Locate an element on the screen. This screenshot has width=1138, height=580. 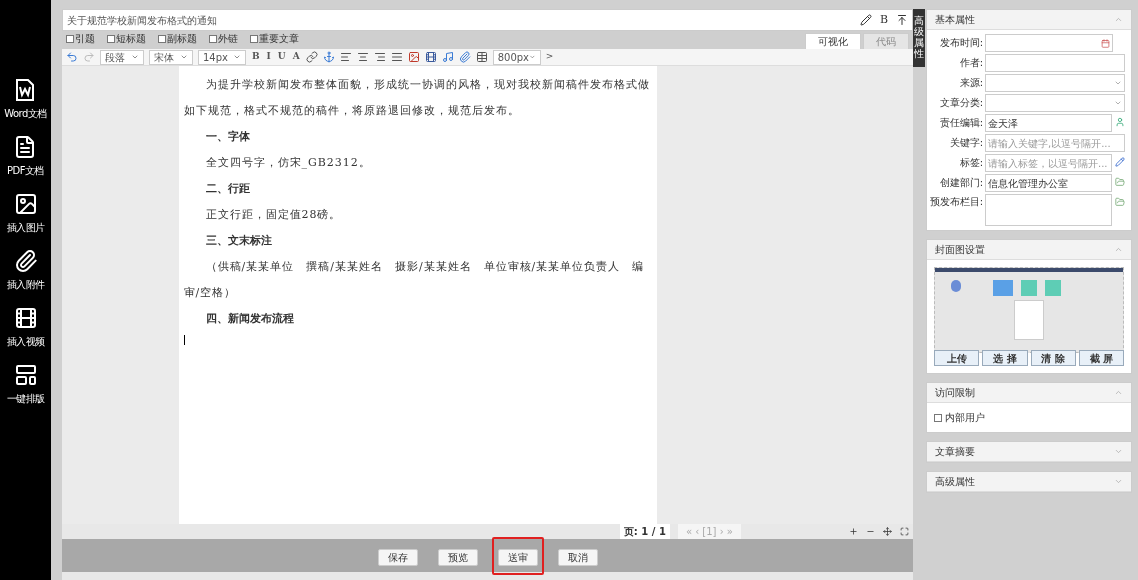
cover-button: 上传 is located at coordinates (957, 358).